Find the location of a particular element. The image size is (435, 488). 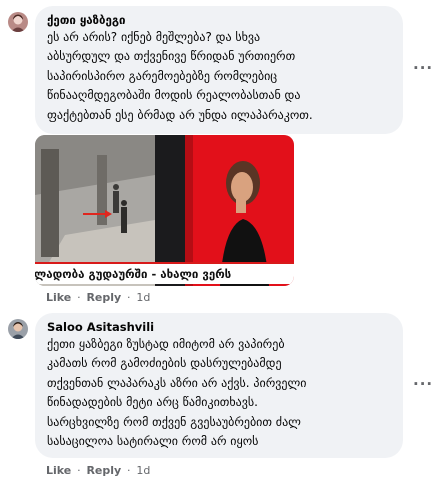

comment-text: წინააღმდეგობაში მოდის რეალობასთან და is located at coordinates (174, 95).